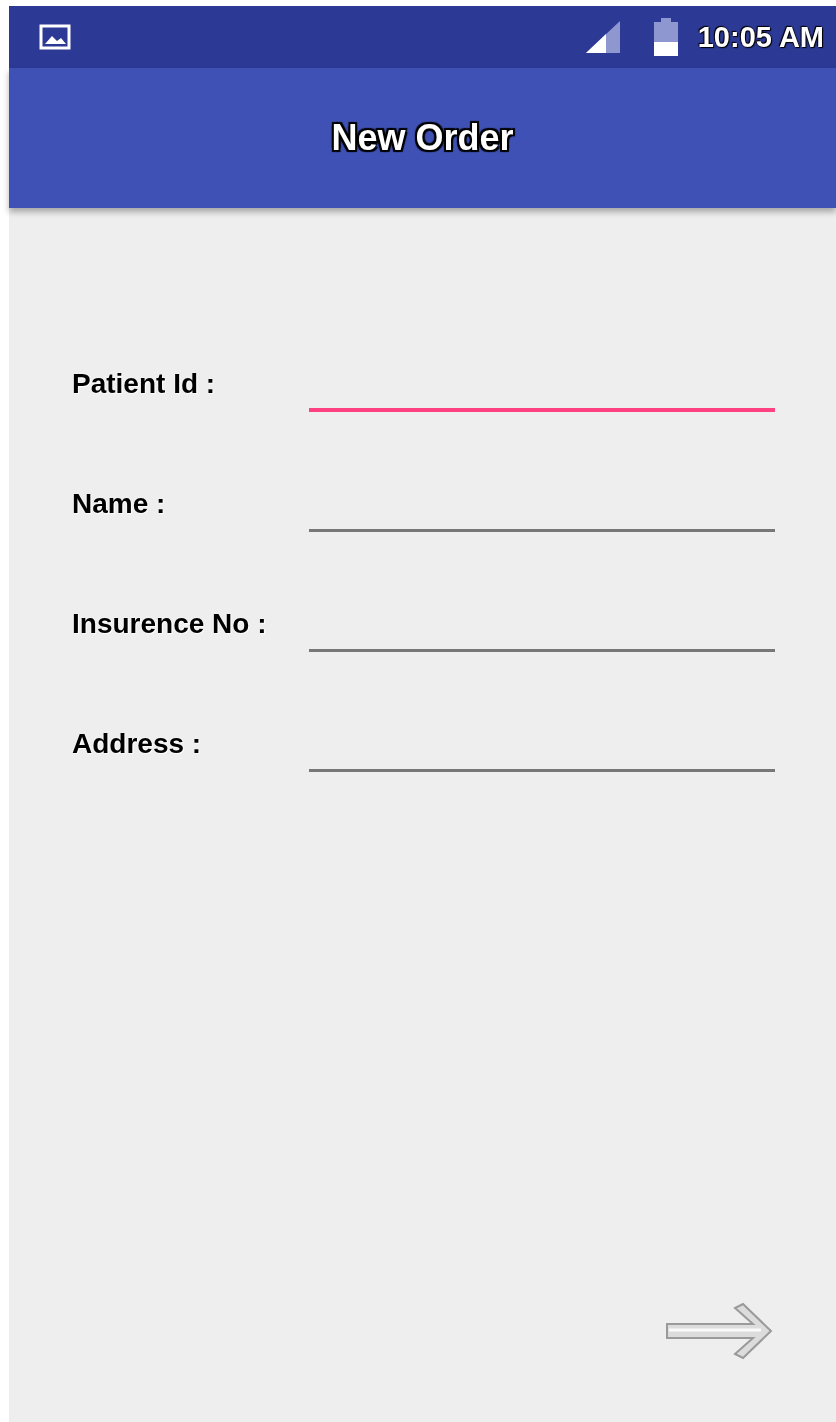 The image size is (836, 1422). What do you see at coordinates (137, 743) in the screenshot?
I see `field-label: Address :` at bounding box center [137, 743].